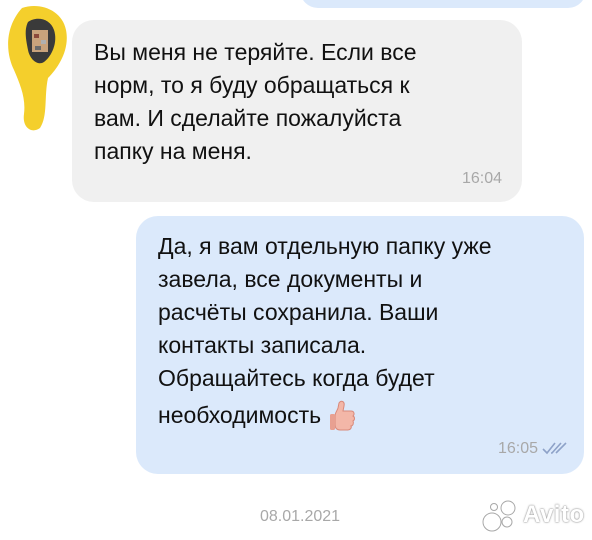 Image resolution: width=592 pixels, height=540 pixels. I want to click on avito-logo-icon, so click(499, 516).